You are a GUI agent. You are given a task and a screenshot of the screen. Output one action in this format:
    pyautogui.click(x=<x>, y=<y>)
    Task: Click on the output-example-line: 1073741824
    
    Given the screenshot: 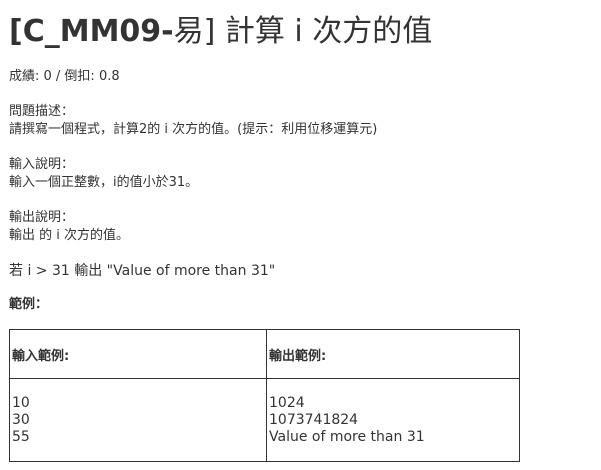 What is the action you would take?
    pyautogui.click(x=314, y=420)
    